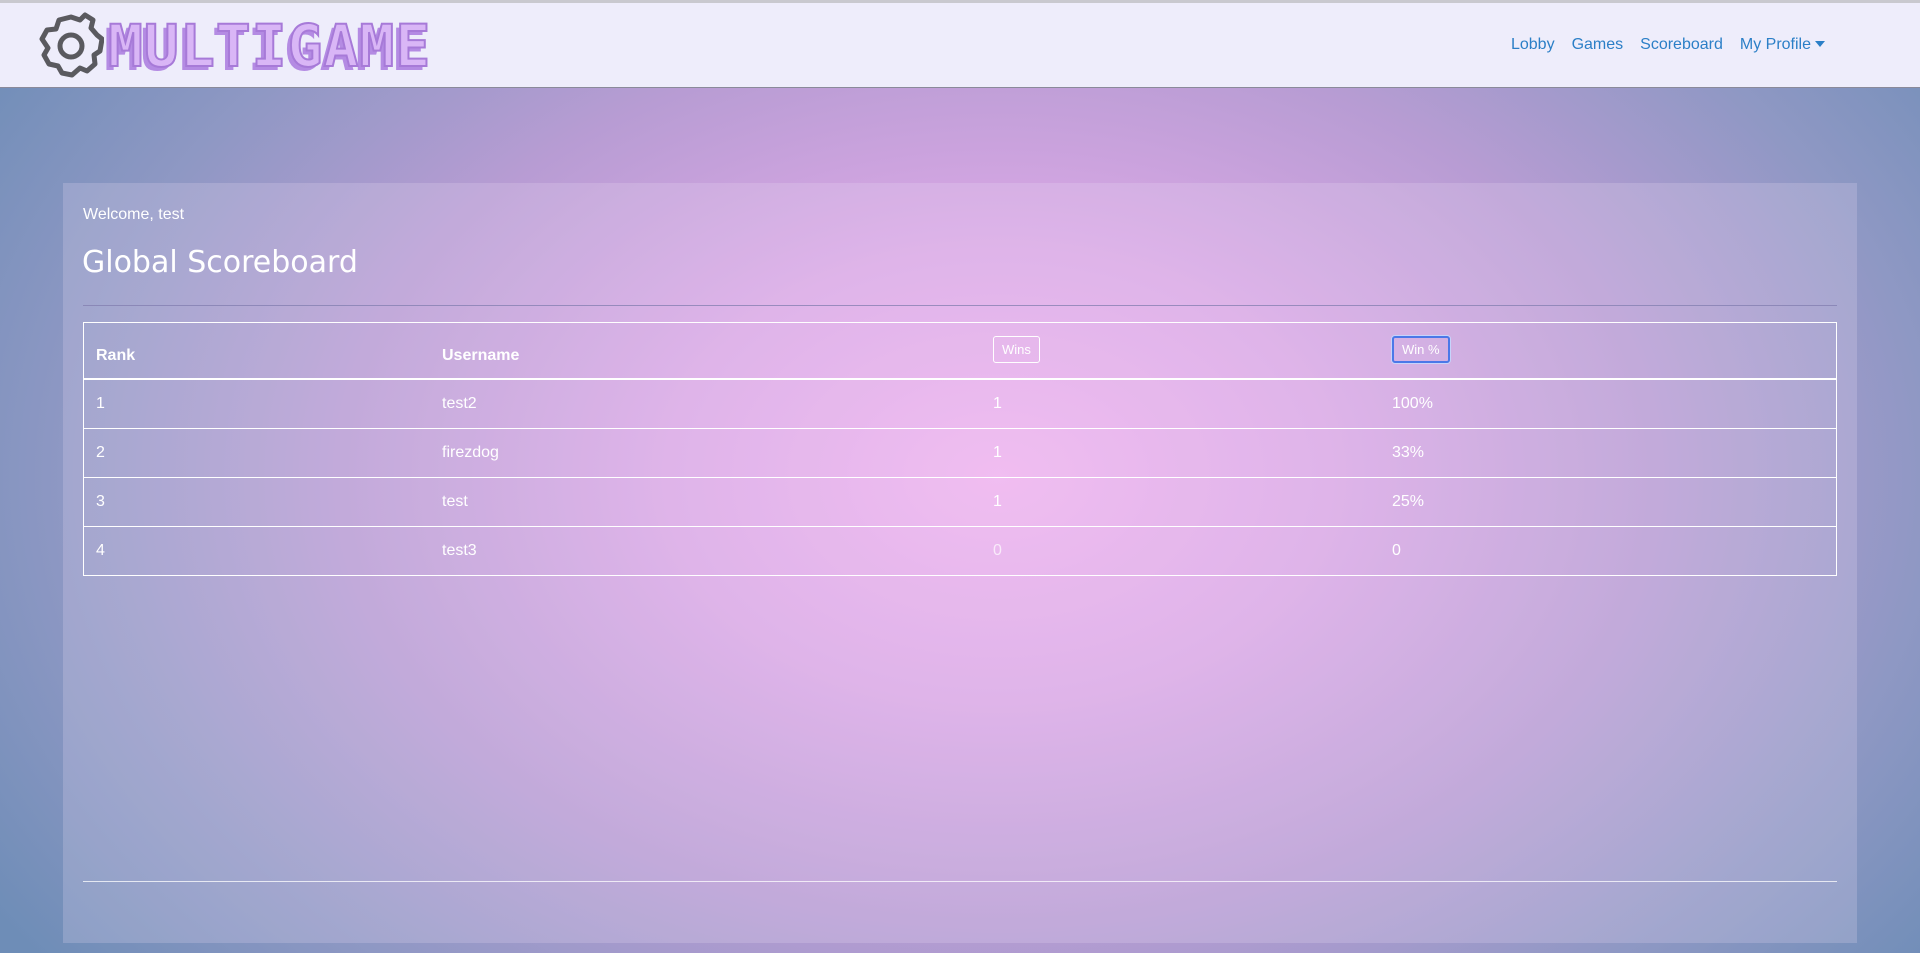 The image size is (1920, 953). What do you see at coordinates (220, 262) in the screenshot?
I see `page-title: Global Scoreboard` at bounding box center [220, 262].